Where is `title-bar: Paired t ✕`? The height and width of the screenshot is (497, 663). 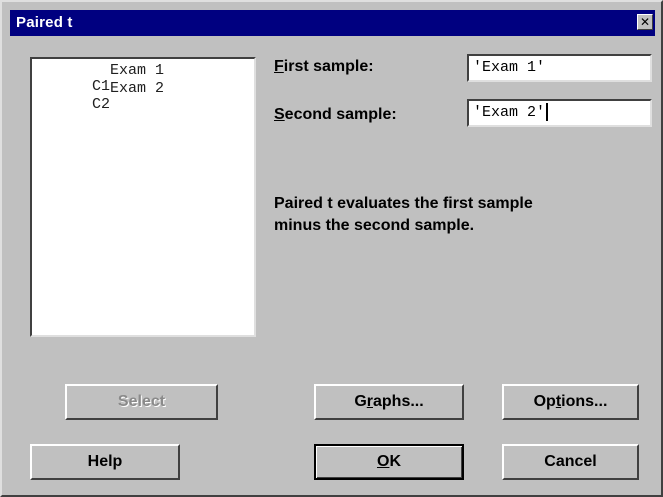
title-bar: Paired t ✕ is located at coordinates (332, 23).